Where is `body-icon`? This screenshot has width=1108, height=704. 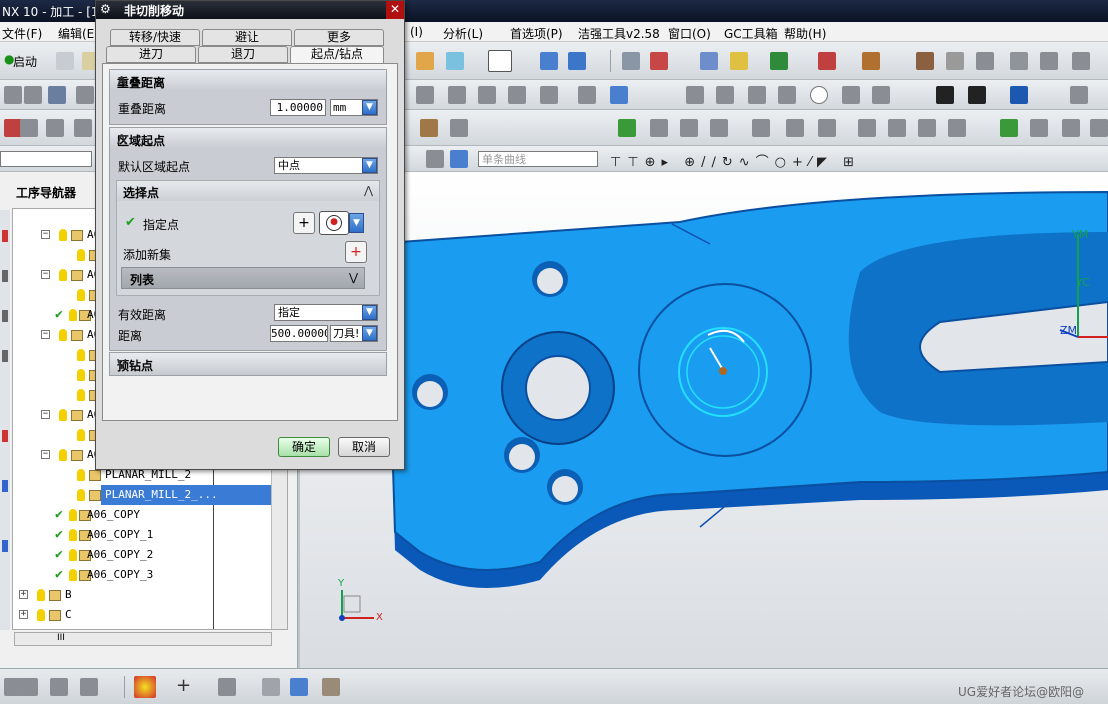
body-icon is located at coordinates (955, 61).